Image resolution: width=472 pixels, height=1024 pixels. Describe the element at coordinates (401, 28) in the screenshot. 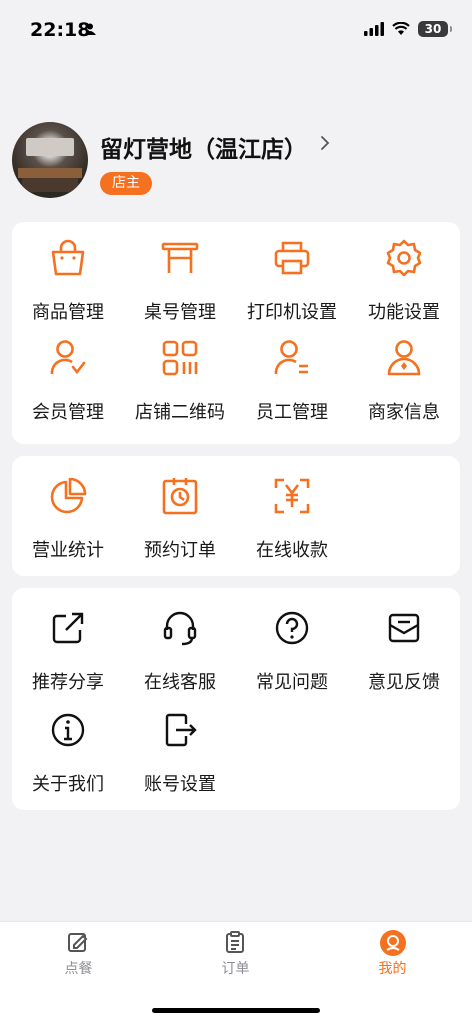

I see `wifi-icon` at that location.